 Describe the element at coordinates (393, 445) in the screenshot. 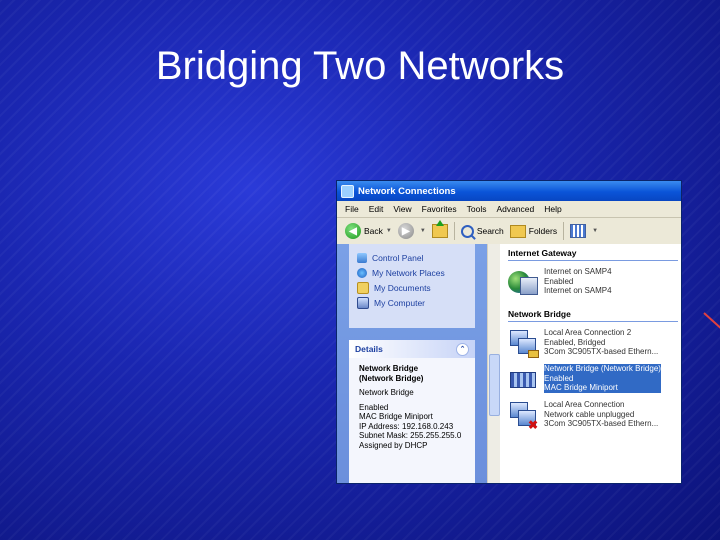

I see `details-assigned: Assigned by DHCP` at that location.